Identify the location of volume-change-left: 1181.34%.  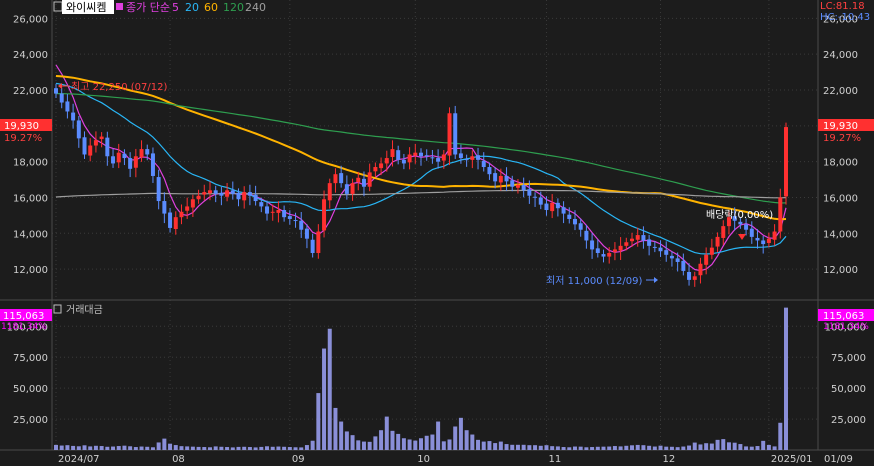
(24, 327).